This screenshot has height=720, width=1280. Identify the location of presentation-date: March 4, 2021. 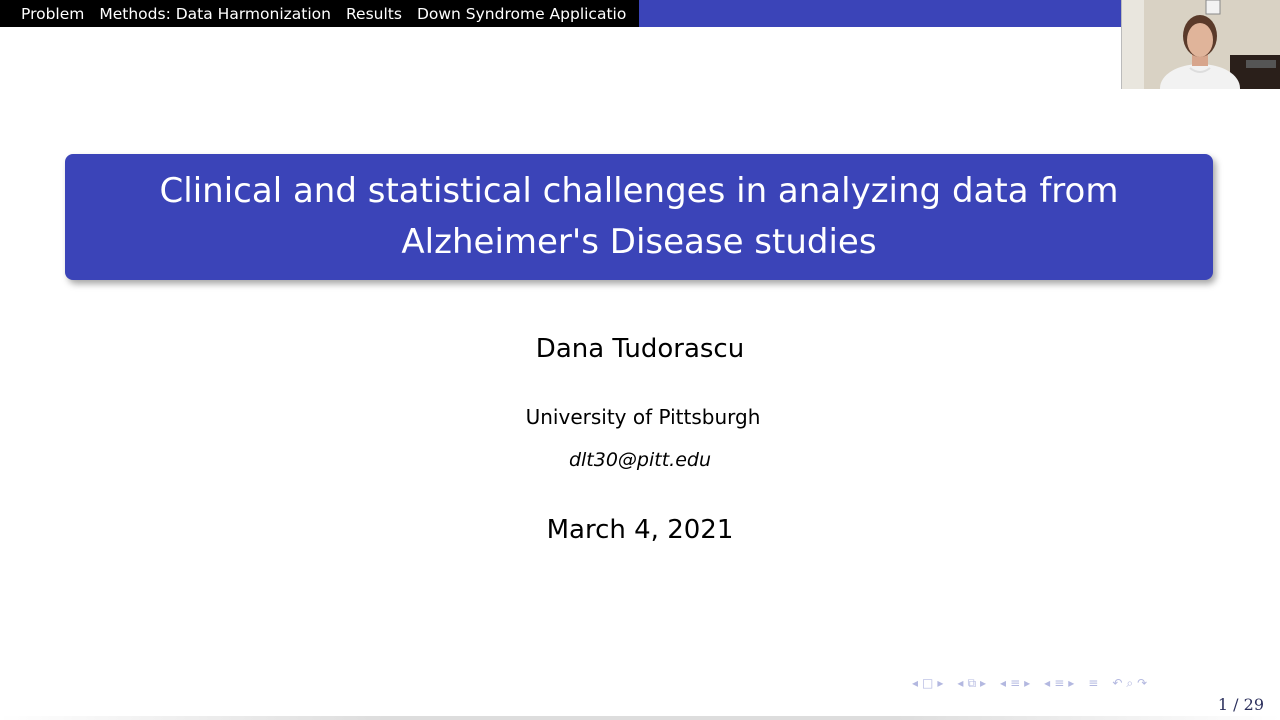
(640, 530).